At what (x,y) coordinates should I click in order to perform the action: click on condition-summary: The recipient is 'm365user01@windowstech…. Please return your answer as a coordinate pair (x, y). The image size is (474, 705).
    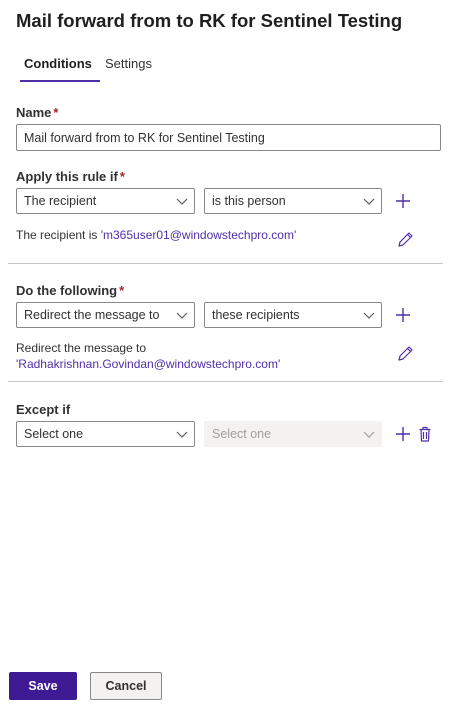
    Looking at the image, I should click on (156, 235).